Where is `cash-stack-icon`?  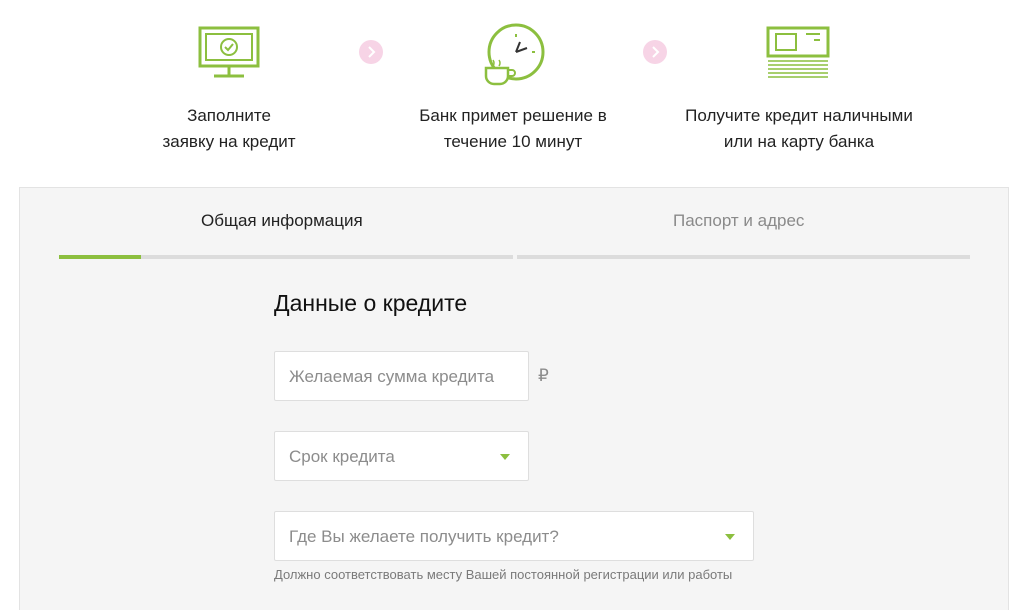 cash-stack-icon is located at coordinates (798, 54).